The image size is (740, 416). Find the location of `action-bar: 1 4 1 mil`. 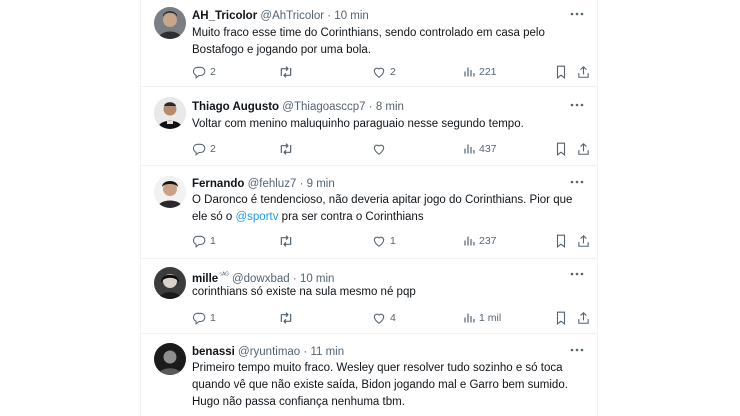

action-bar: 1 4 1 mil is located at coordinates (390, 318).